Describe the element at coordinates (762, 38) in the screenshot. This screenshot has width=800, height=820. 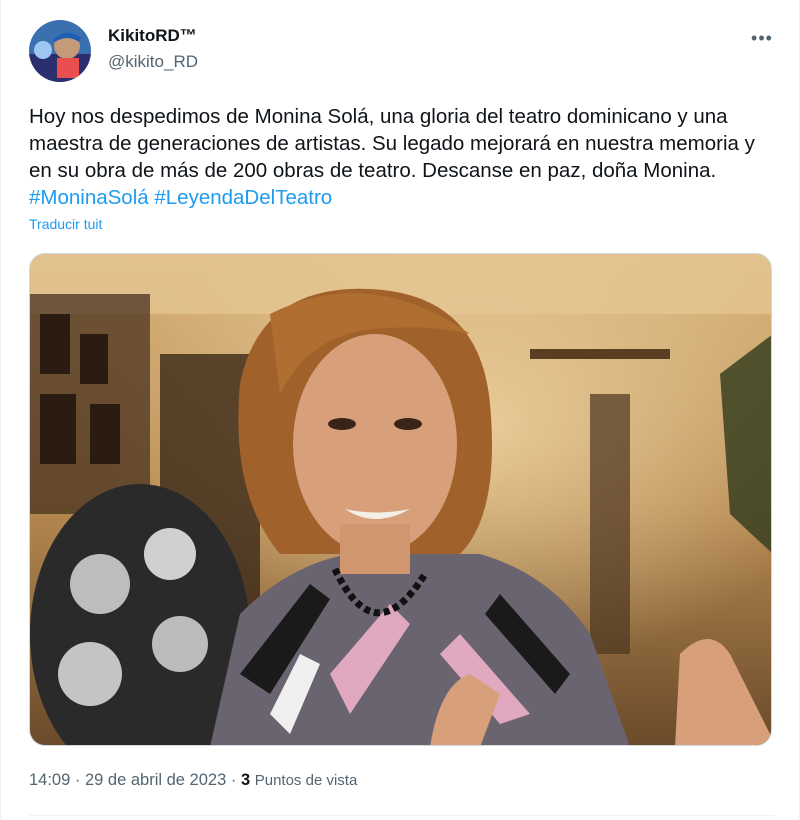
I see `more-options-icon: •••` at that location.